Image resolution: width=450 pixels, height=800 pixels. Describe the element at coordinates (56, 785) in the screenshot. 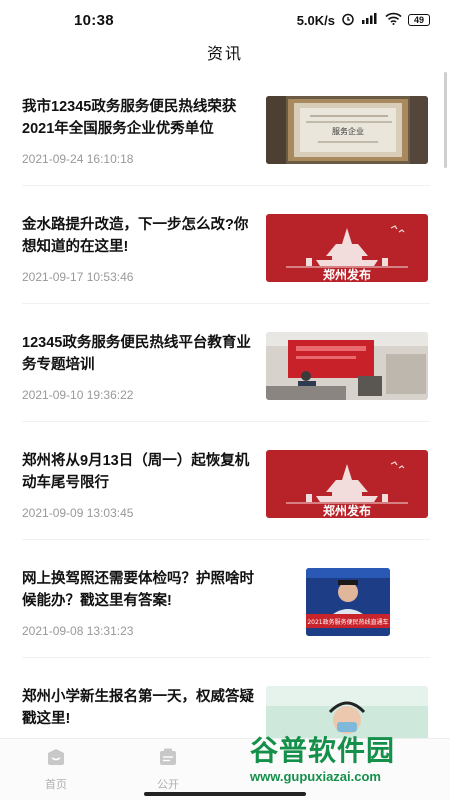

I see `tab-home-label: 首页` at that location.